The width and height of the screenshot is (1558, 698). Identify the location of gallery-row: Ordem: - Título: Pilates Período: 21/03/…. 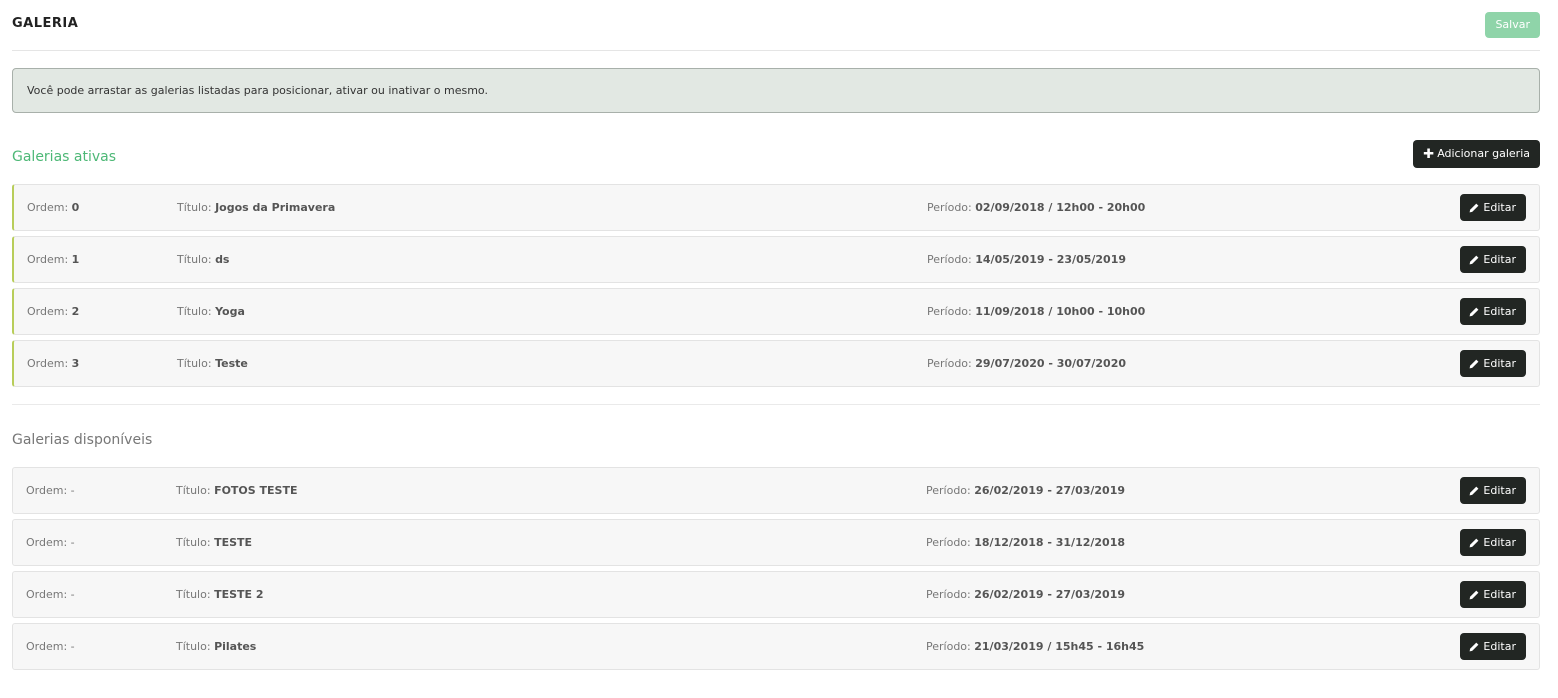
(776, 646).